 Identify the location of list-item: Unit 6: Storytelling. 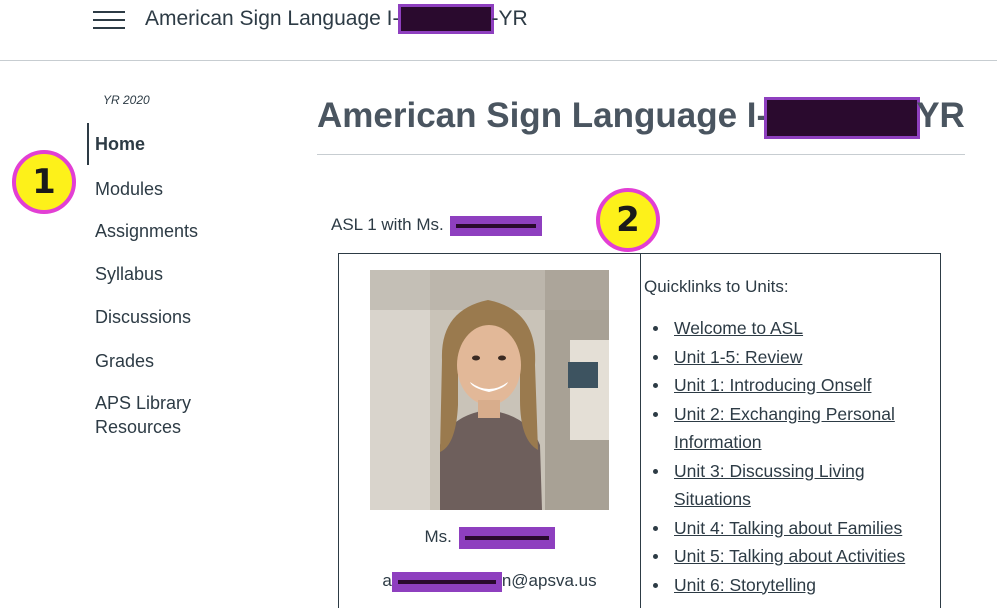
(789, 585).